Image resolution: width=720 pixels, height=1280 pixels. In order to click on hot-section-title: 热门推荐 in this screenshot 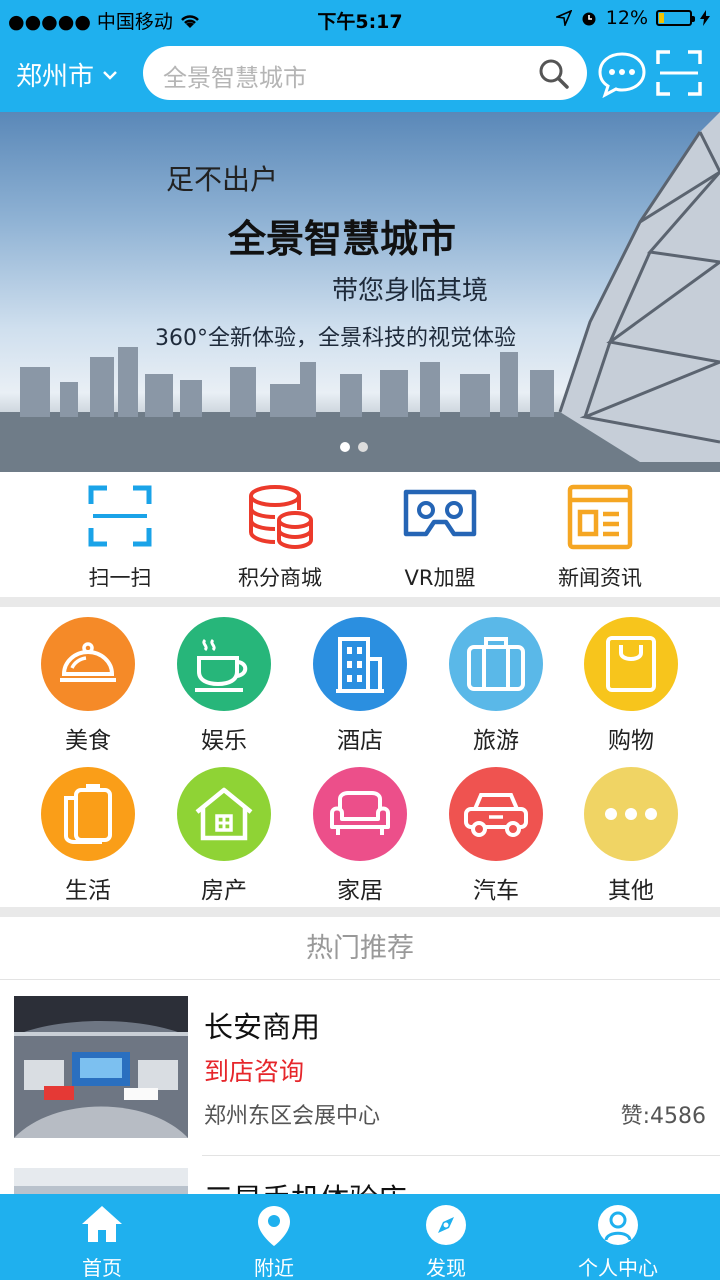, I will do `click(360, 949)`.